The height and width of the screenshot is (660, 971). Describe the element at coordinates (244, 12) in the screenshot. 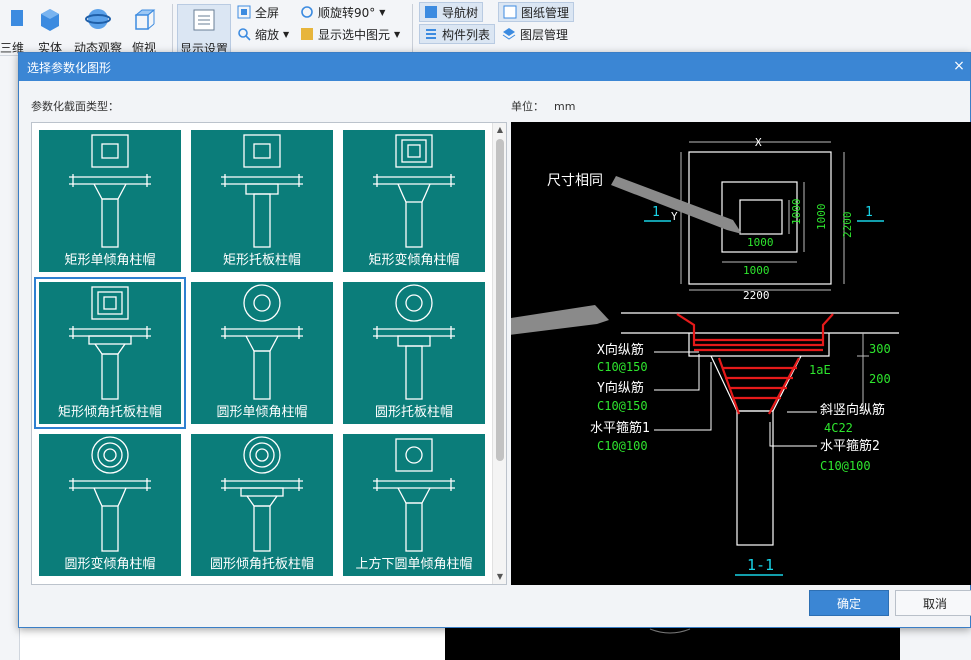

I see `fullscreen-icon` at that location.